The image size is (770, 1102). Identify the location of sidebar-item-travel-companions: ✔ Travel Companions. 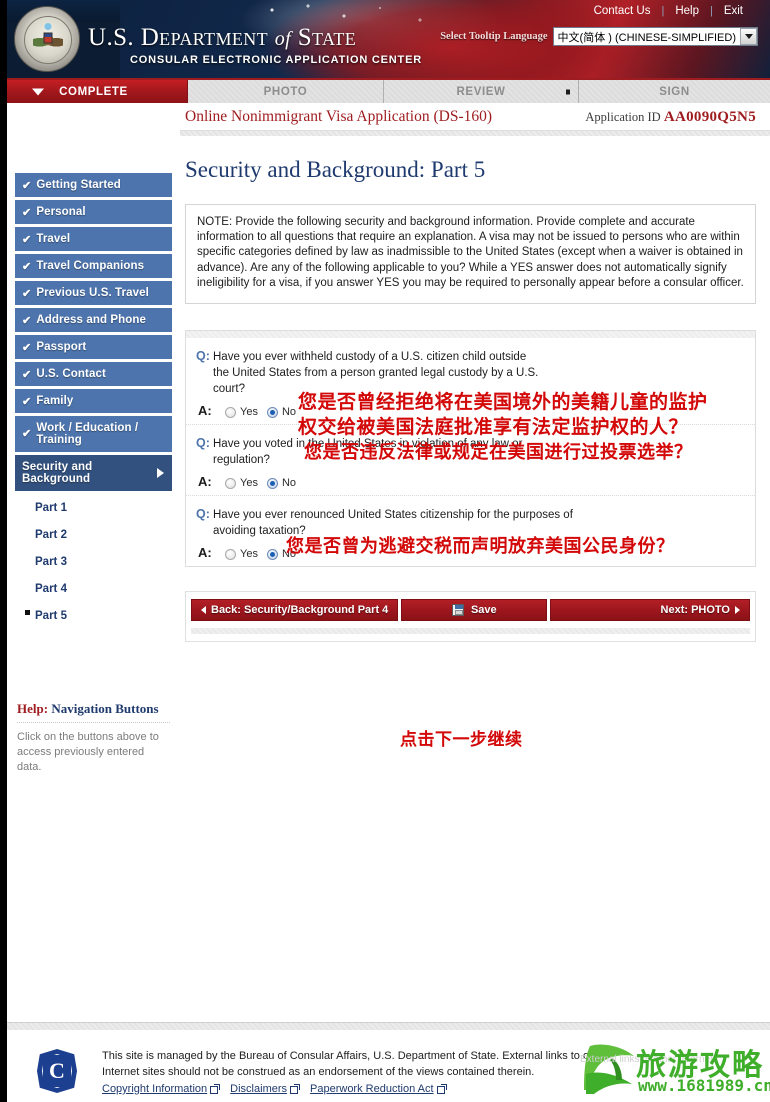
(93, 266).